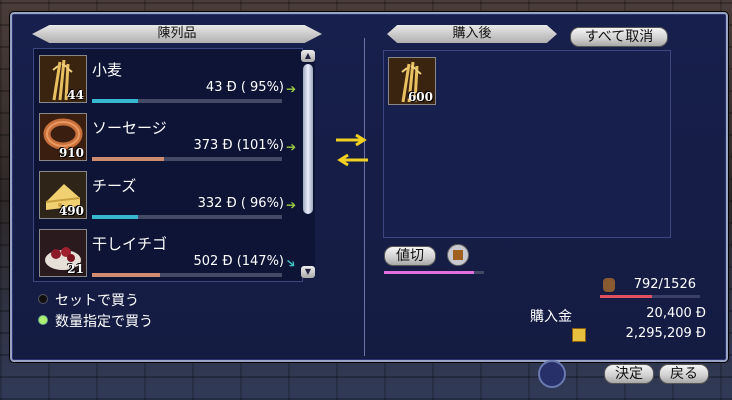  I want to click on haggle-skill-icon, so click(458, 255).